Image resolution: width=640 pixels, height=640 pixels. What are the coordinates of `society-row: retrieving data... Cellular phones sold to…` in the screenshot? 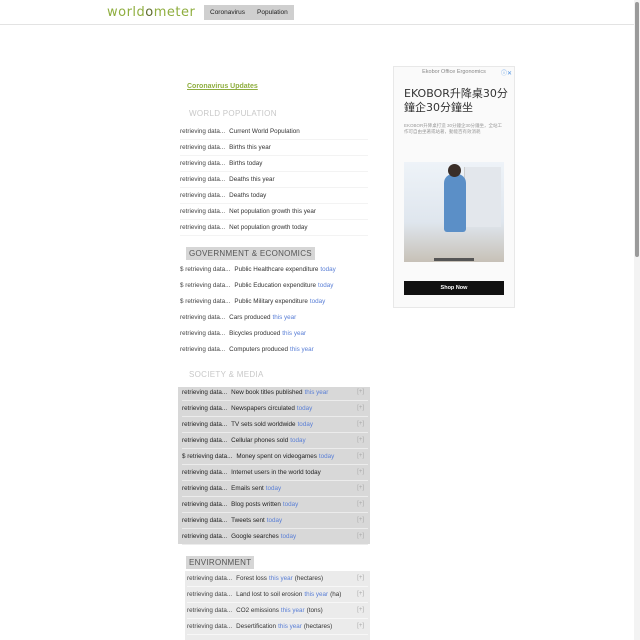 It's located at (275, 440).